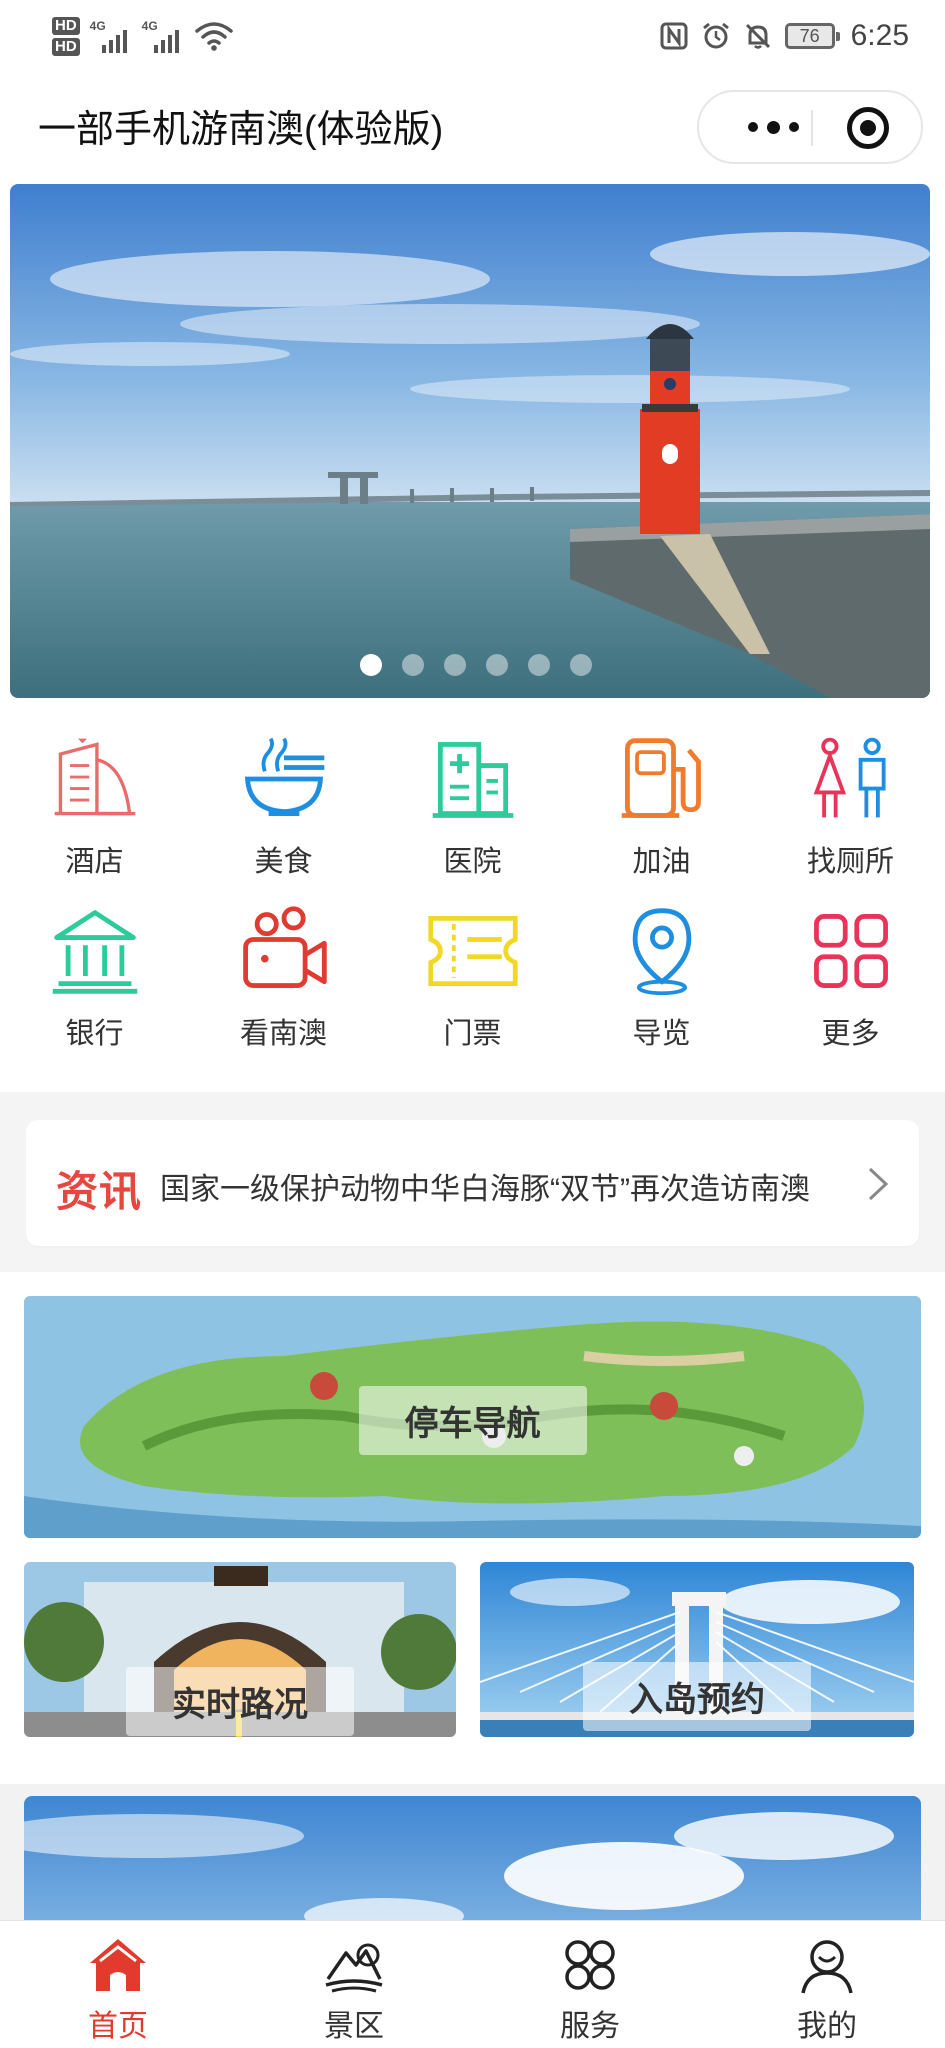 This screenshot has height=2048, width=945. I want to click on grid-item-gas-pump: 加油, so click(661, 805).